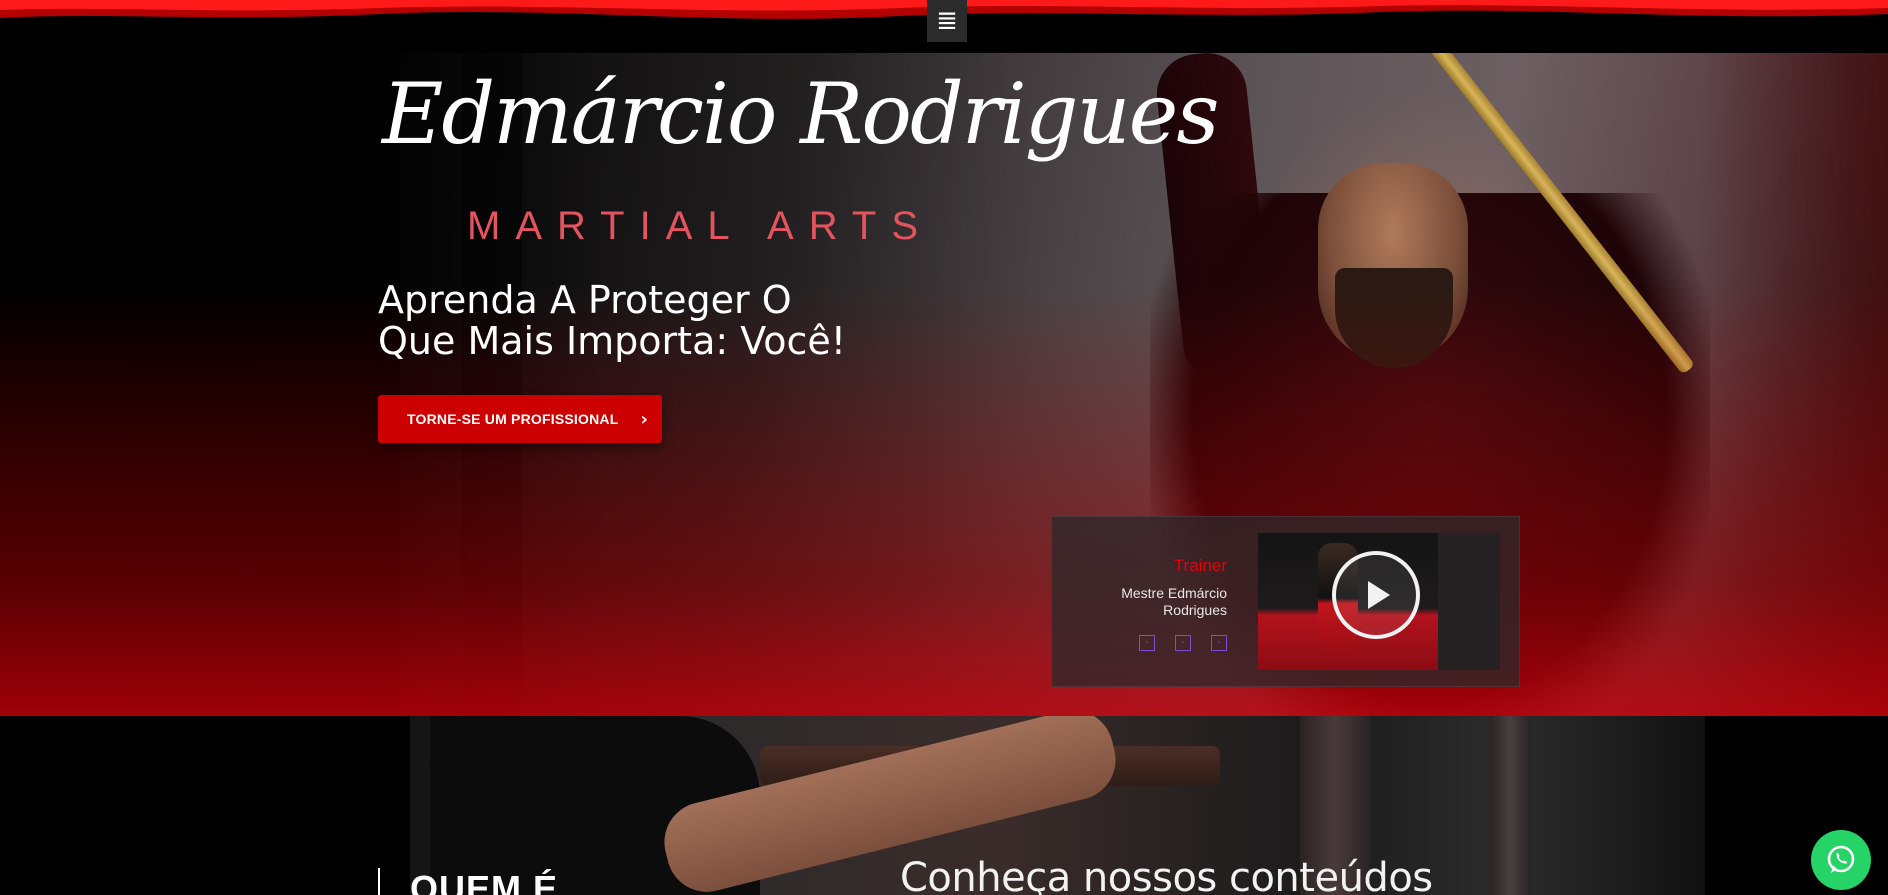 Image resolution: width=1888 pixels, height=895 pixels. I want to click on whatsapp-icon, so click(1841, 859).